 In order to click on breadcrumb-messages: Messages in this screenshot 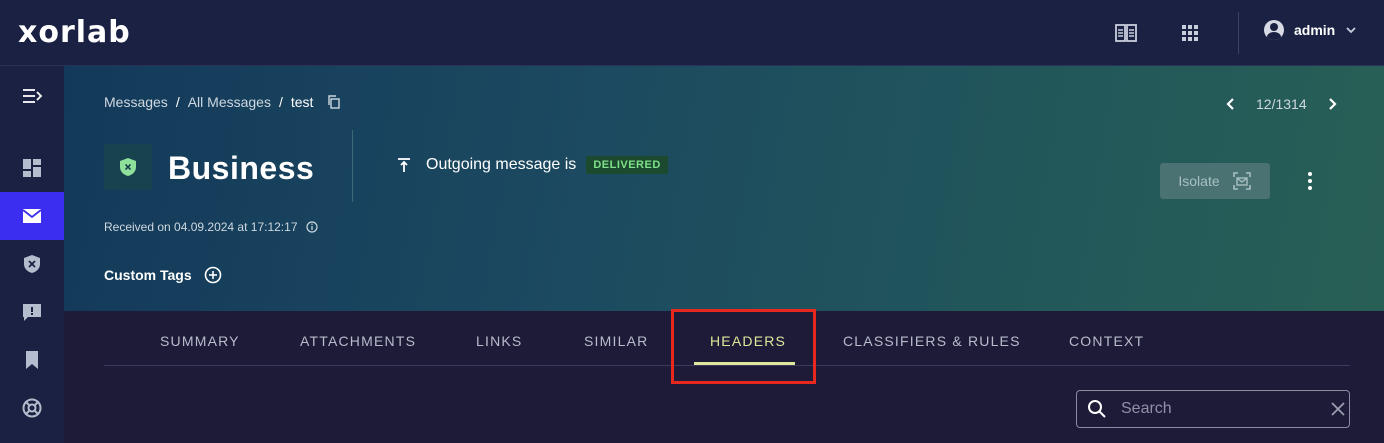, I will do `click(136, 102)`.